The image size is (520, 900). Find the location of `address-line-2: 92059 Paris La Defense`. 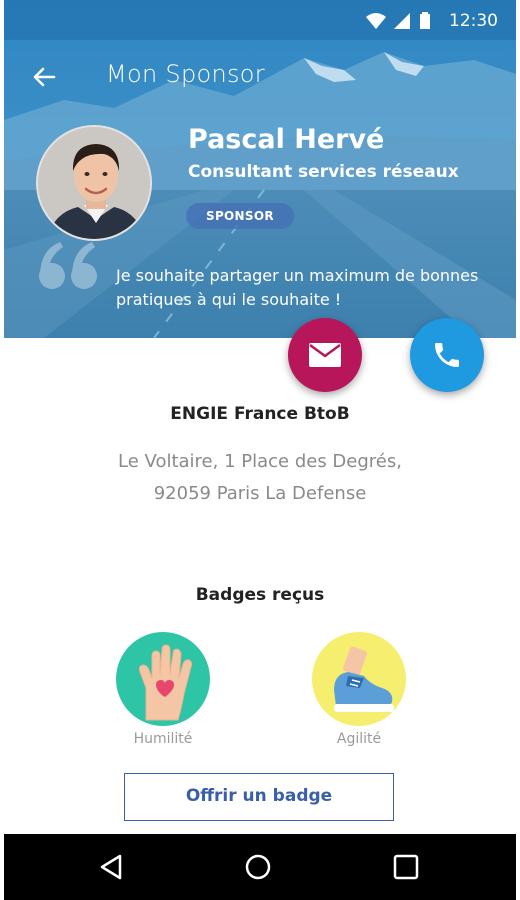

address-line-2: 92059 Paris La Defense is located at coordinates (260, 493).